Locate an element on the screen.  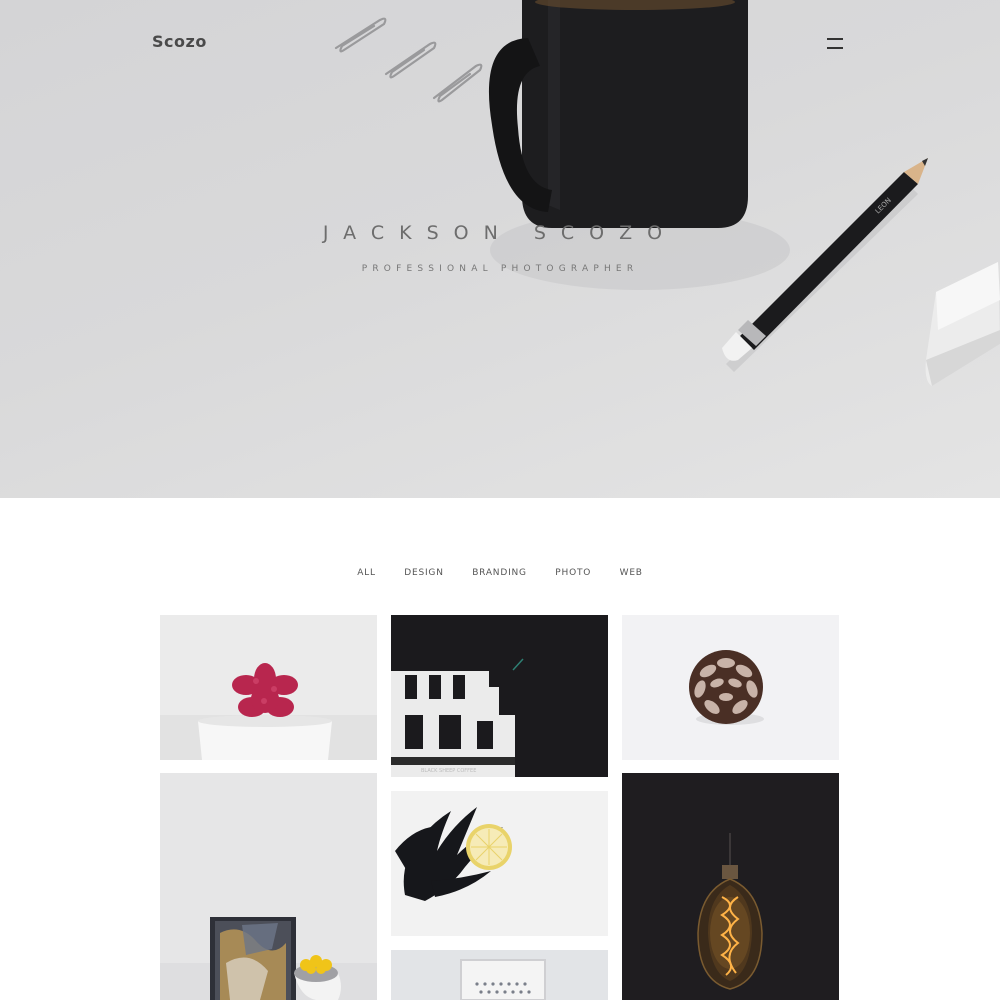
portfolio-item-feathers is located at coordinates (499, 863).